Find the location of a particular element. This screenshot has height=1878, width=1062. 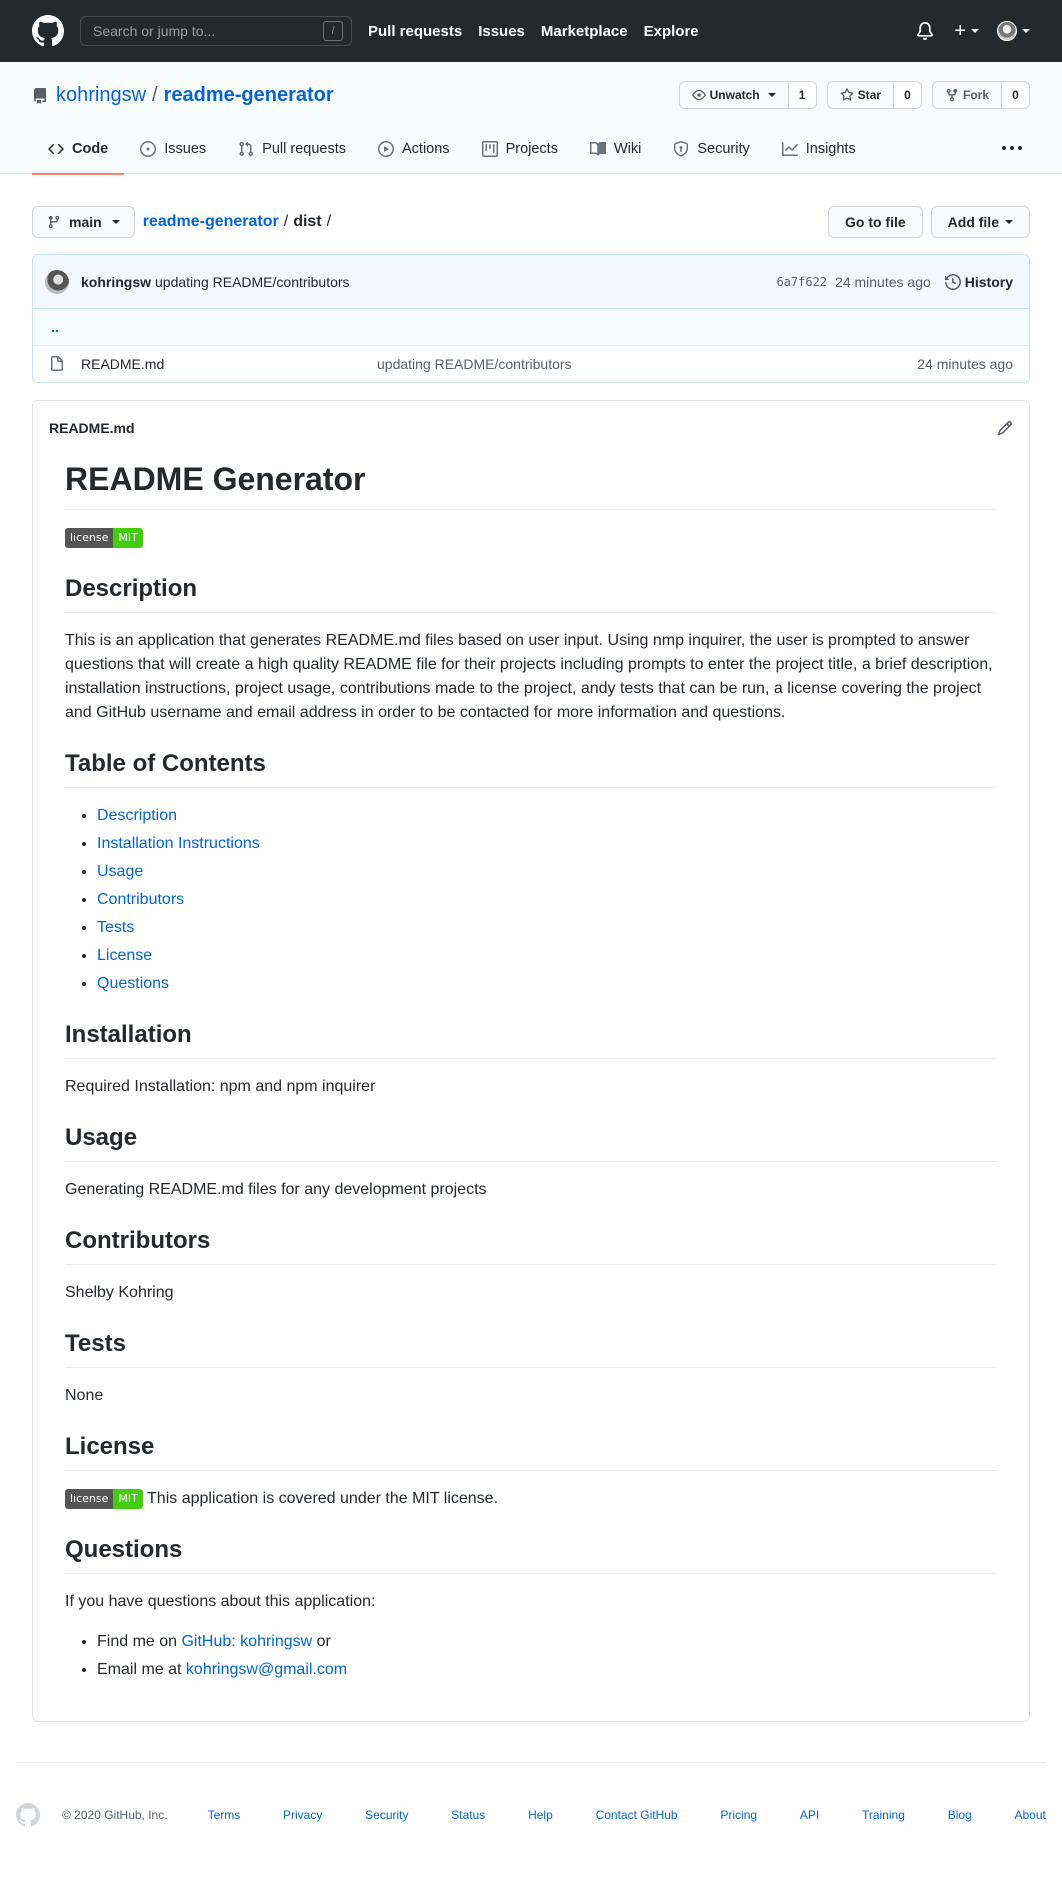

fork-button: Fork is located at coordinates (966, 95).